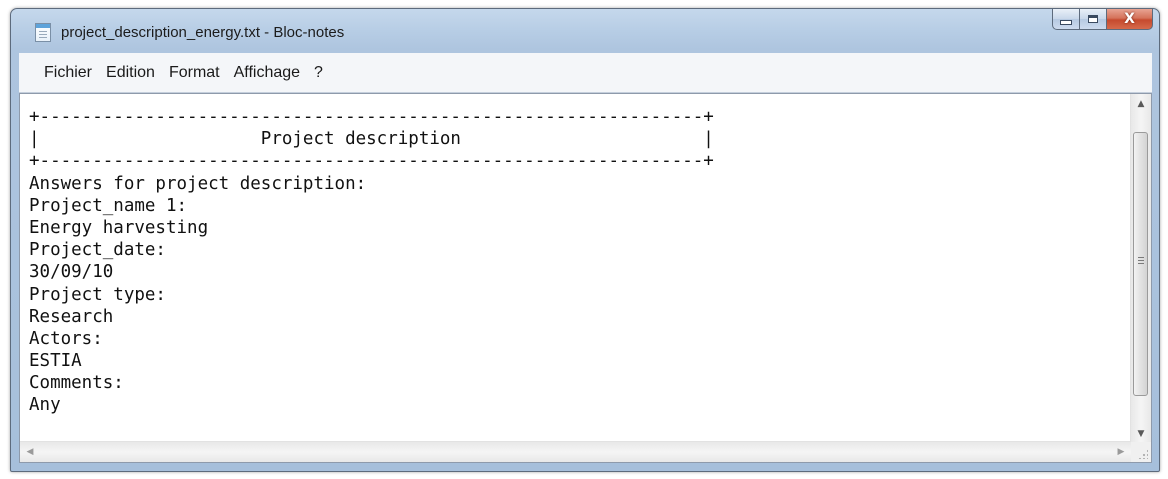 The width and height of the screenshot is (1168, 479). I want to click on close-button: X, so click(1130, 19).